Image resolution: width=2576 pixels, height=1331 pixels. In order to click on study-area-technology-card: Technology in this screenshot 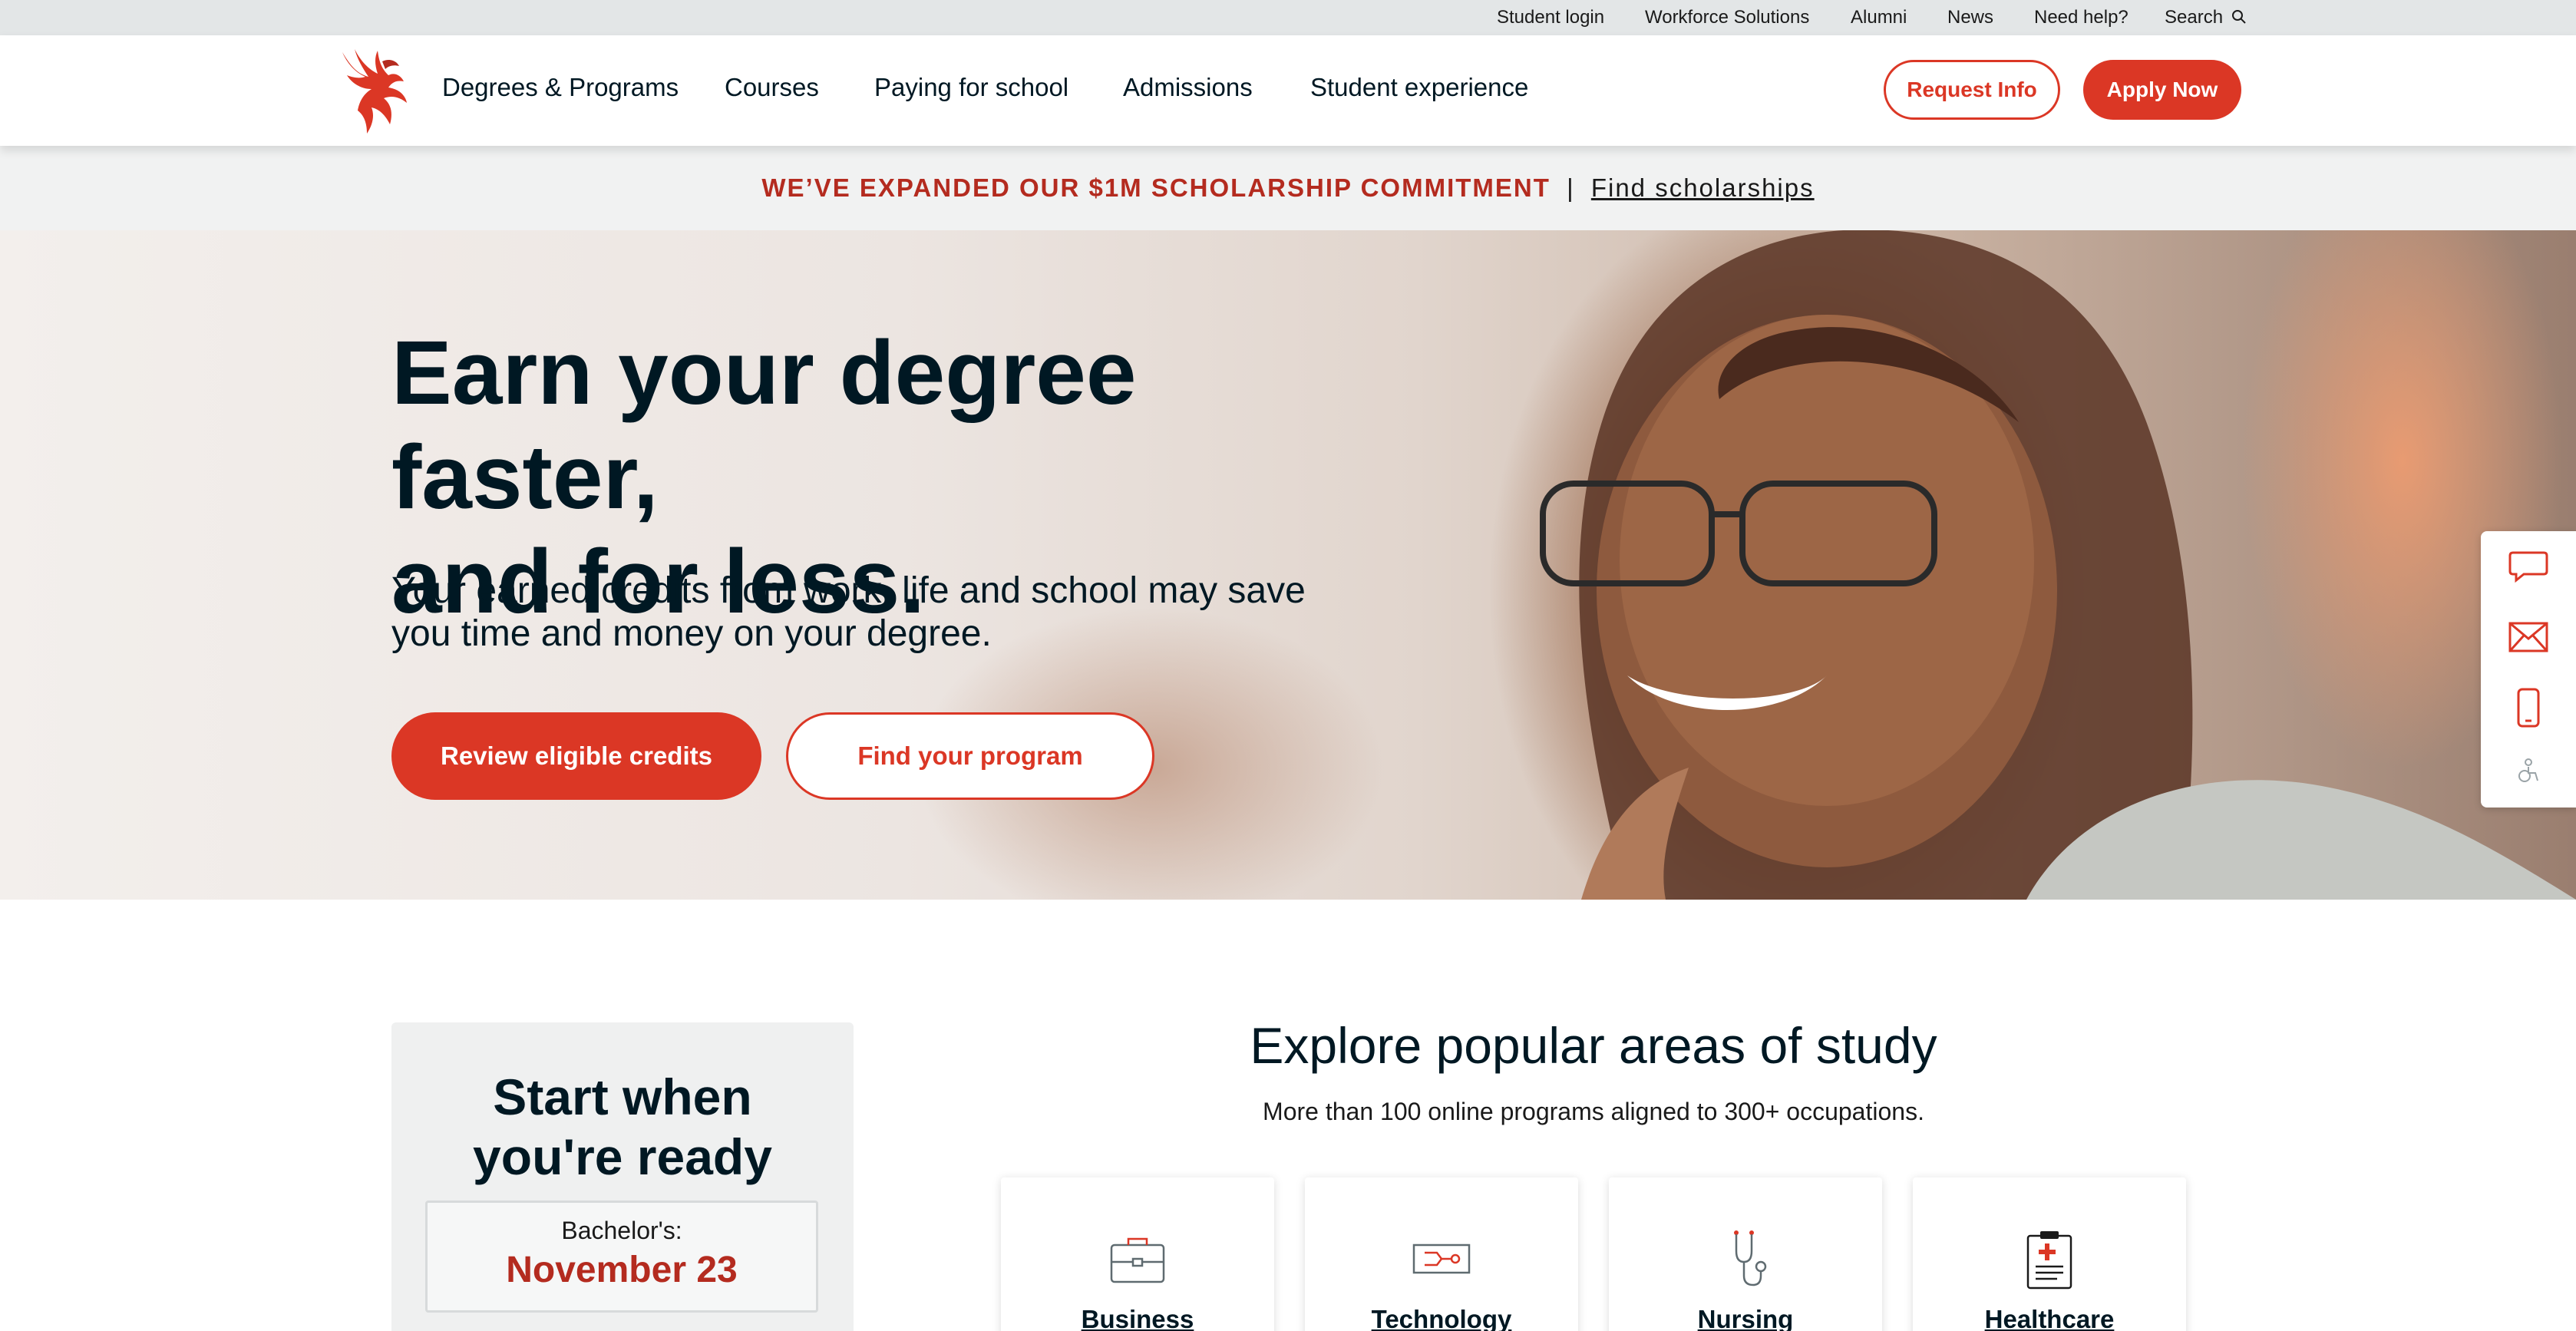, I will do `click(1441, 1254)`.